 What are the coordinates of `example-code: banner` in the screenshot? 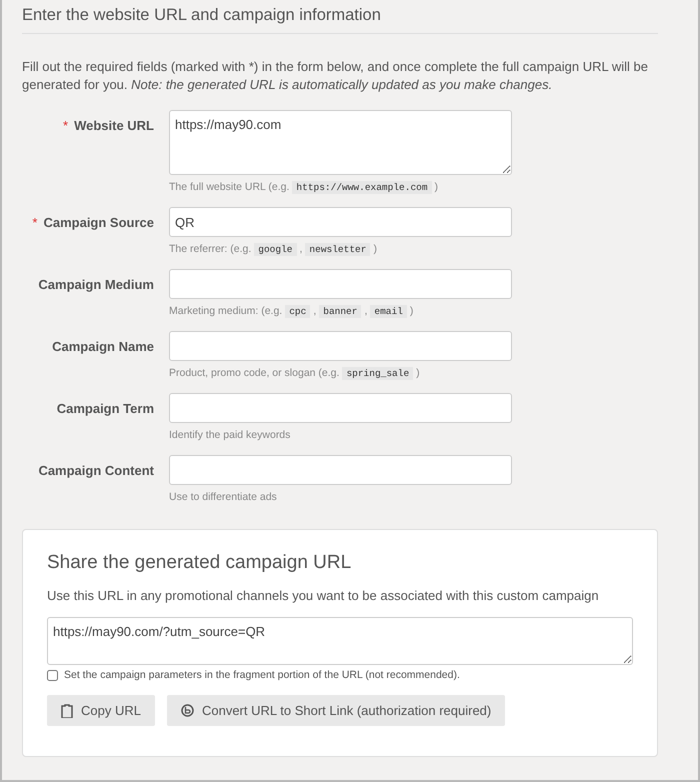 It's located at (340, 311).